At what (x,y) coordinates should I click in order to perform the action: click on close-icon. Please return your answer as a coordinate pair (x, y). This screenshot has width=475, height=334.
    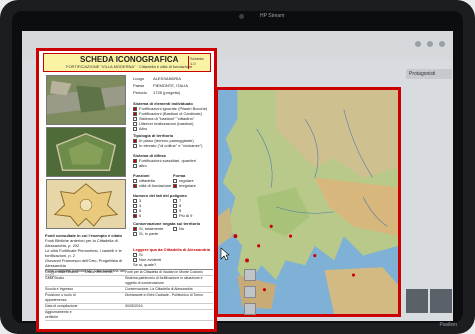
    Looking at the image, I should click on (442, 44).